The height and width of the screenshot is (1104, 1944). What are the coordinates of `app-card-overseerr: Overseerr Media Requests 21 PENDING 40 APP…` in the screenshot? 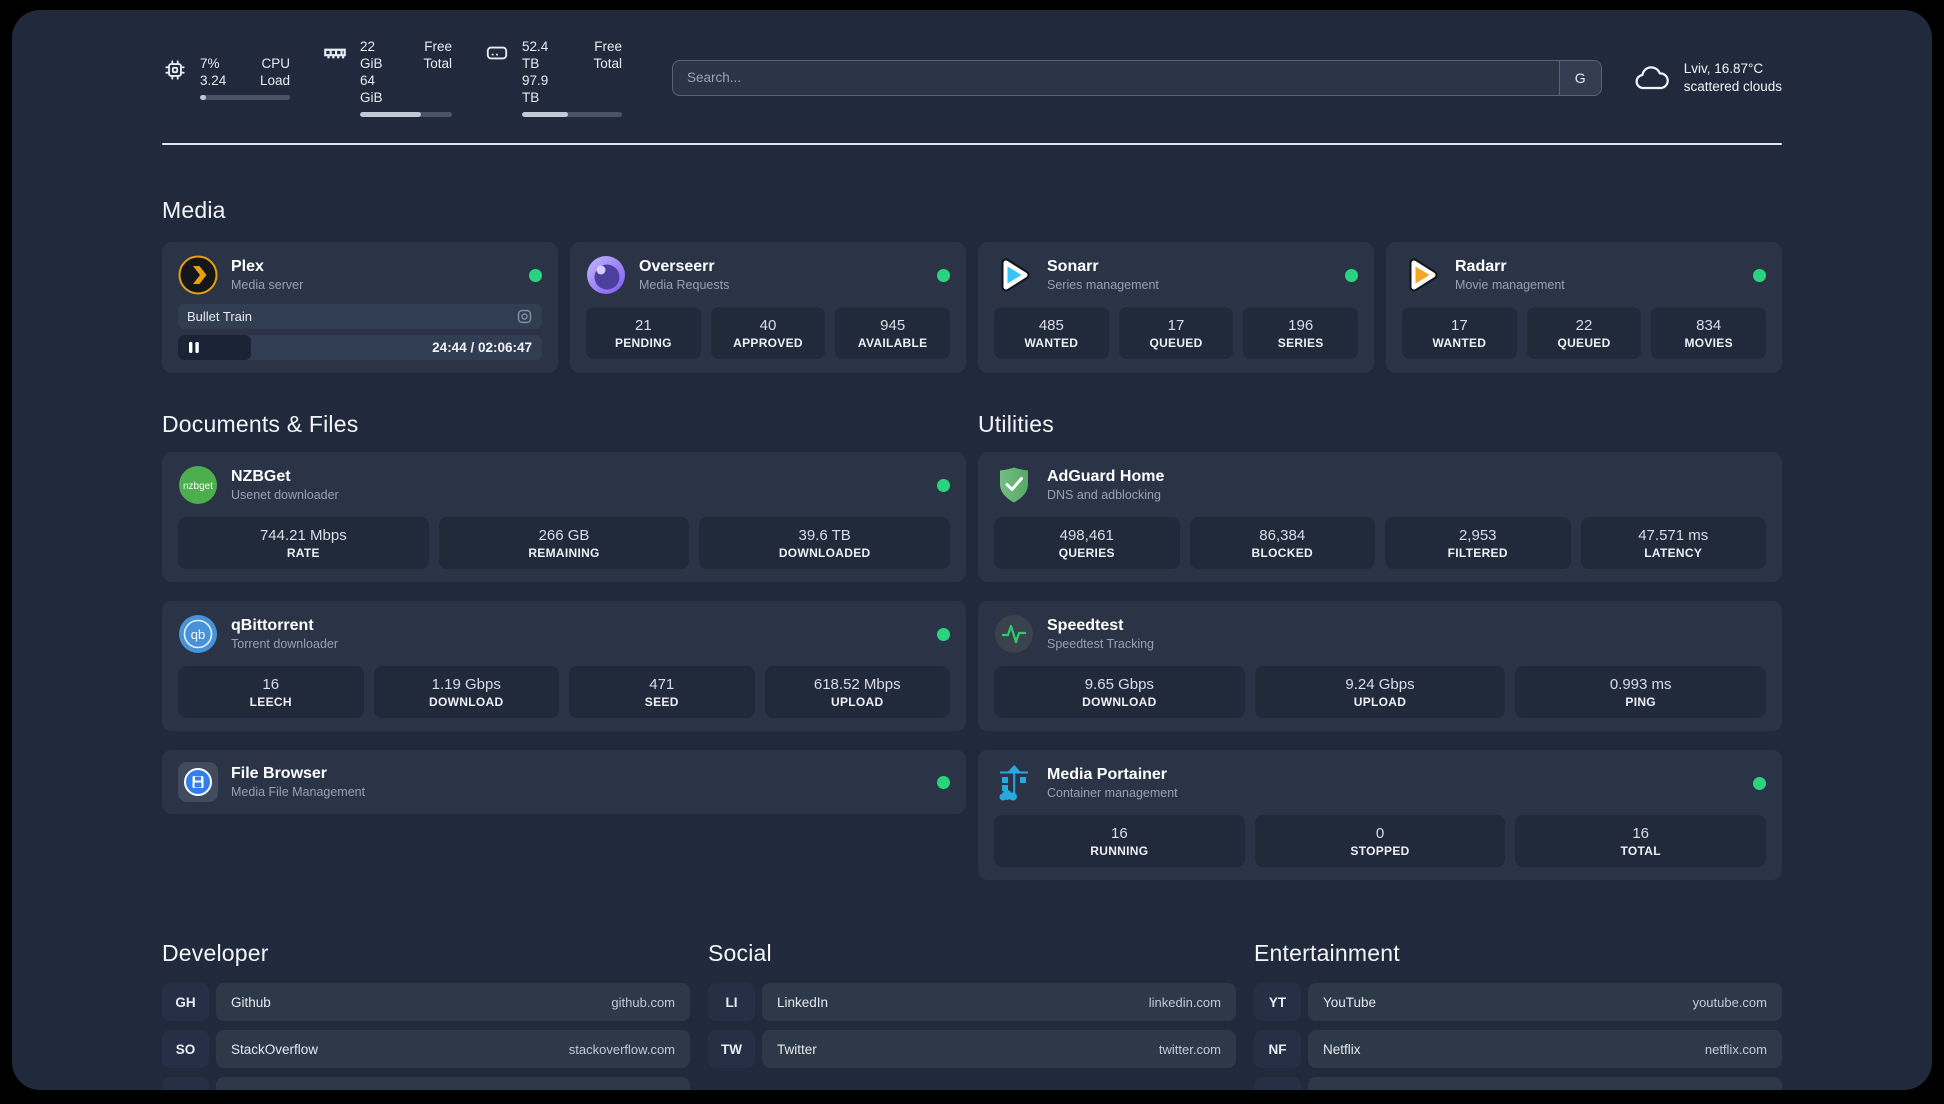 It's located at (768, 307).